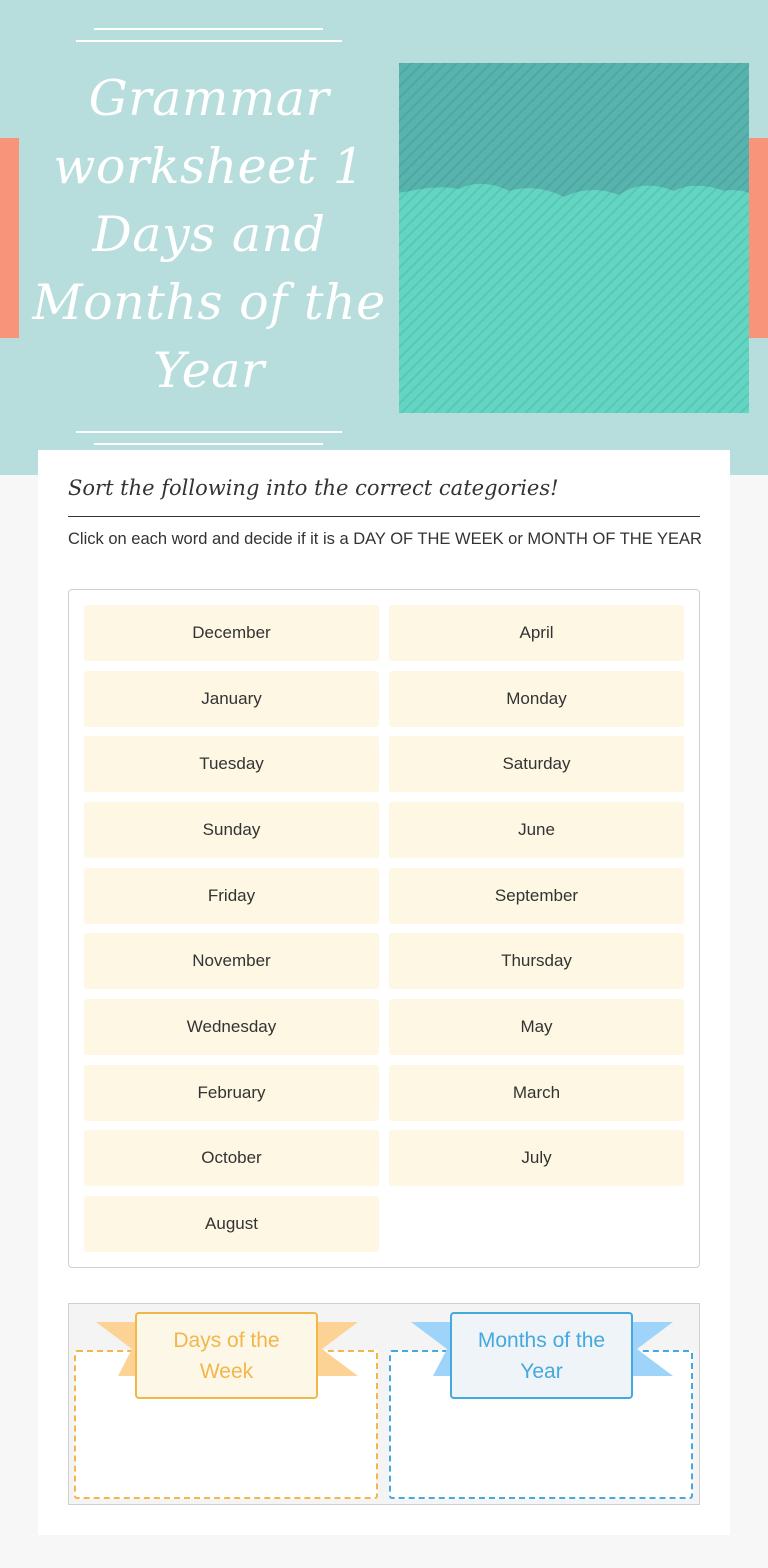 This screenshot has width=768, height=1568. Describe the element at coordinates (209, 41) in the screenshot. I see `title-rule-top` at that location.